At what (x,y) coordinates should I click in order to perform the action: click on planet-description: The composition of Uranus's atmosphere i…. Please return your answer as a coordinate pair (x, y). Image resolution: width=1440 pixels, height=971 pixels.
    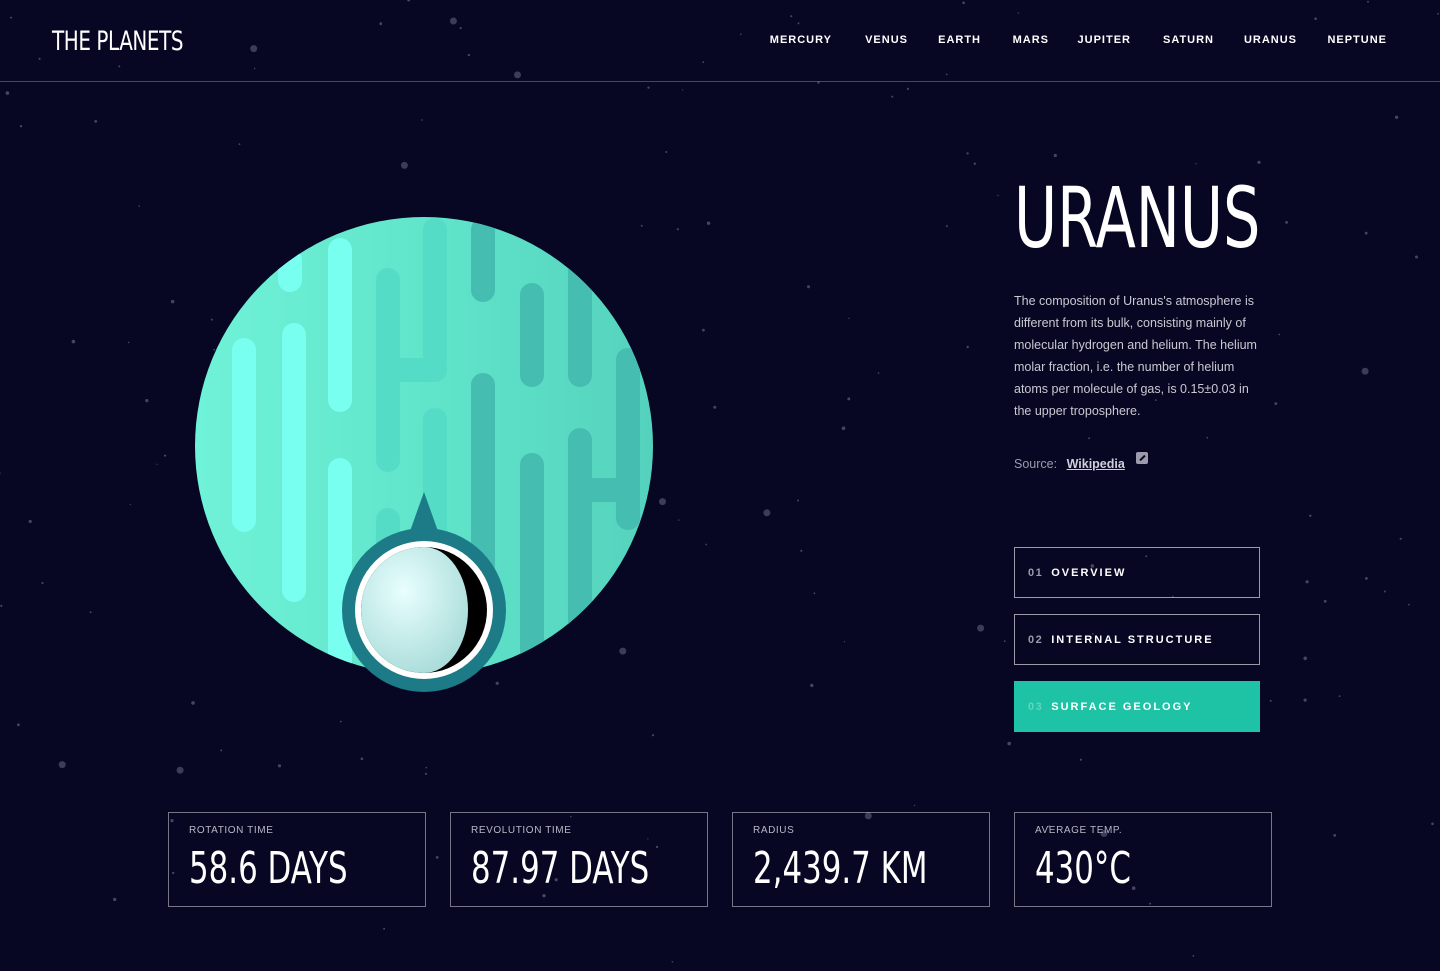
    Looking at the image, I should click on (1135, 356).